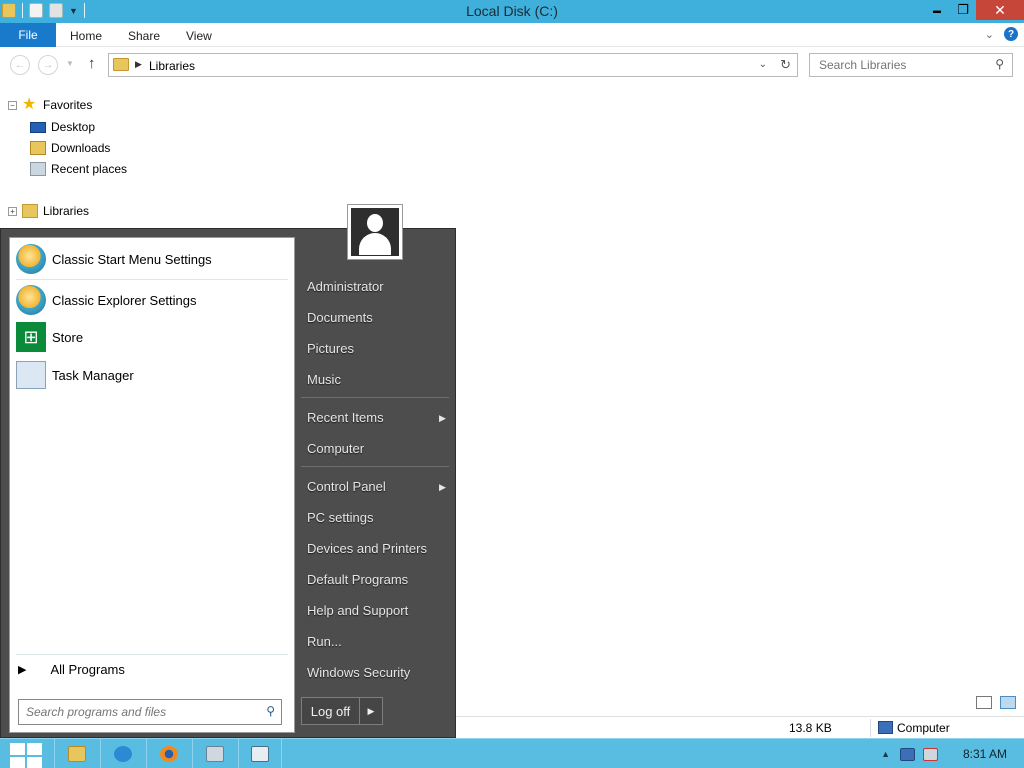 The width and height of the screenshot is (1024, 768). Describe the element at coordinates (996, 702) in the screenshot. I see `view-buttons` at that location.